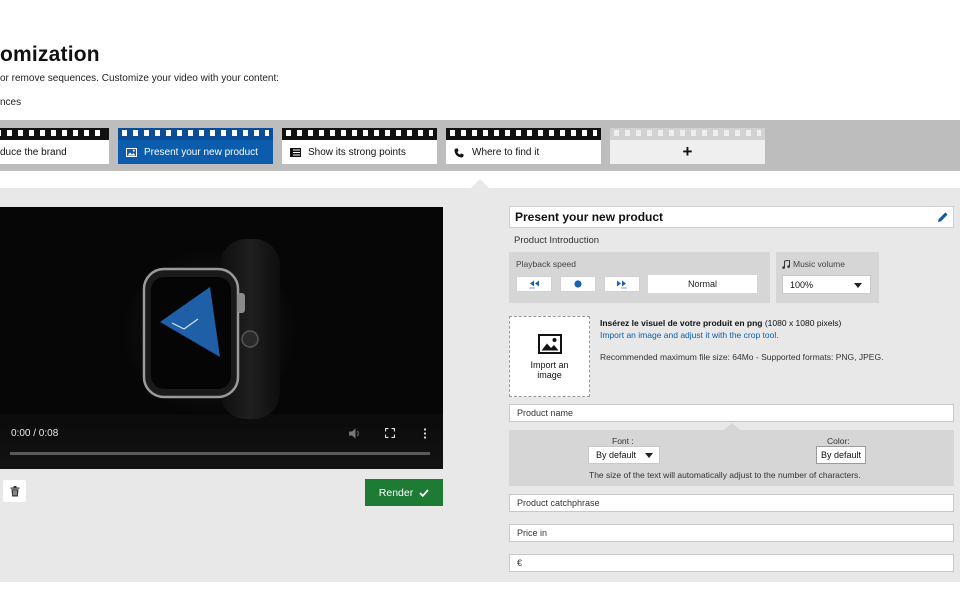  I want to click on add-sequence-button: +, so click(687, 146).